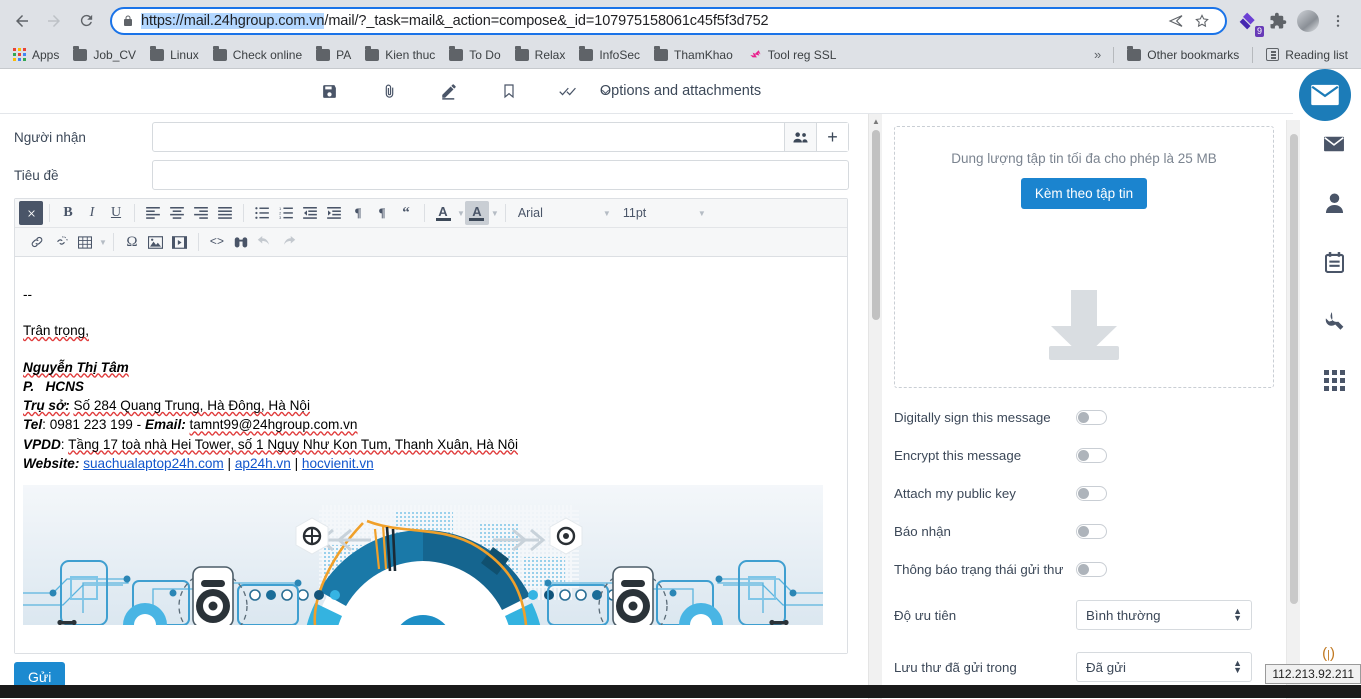 Image resolution: width=1361 pixels, height=699 pixels. I want to click on extension-diamond-icon: 9, so click(1248, 21).